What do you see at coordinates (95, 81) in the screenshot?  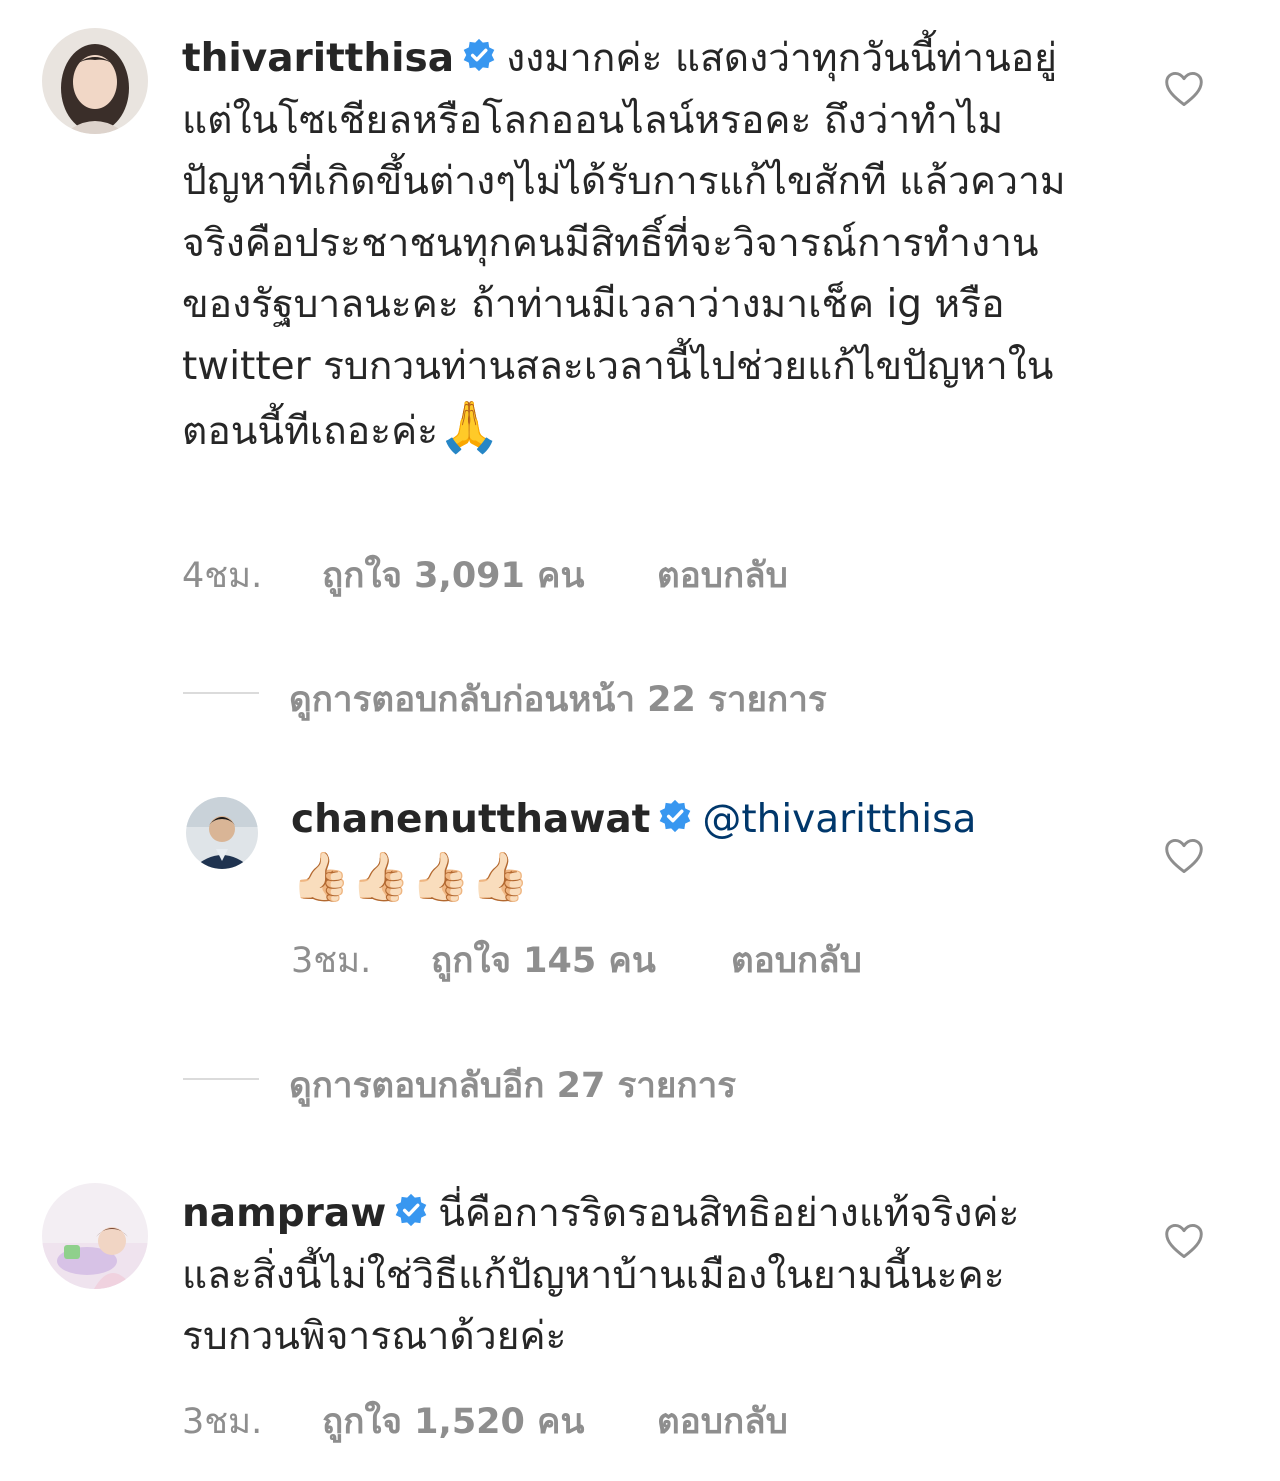 I see `avatar-thivaritthisa` at bounding box center [95, 81].